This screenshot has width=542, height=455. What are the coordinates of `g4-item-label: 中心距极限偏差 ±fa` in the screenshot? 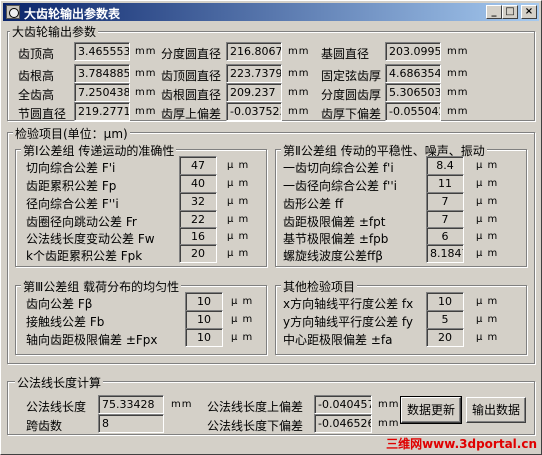 It's located at (338, 340).